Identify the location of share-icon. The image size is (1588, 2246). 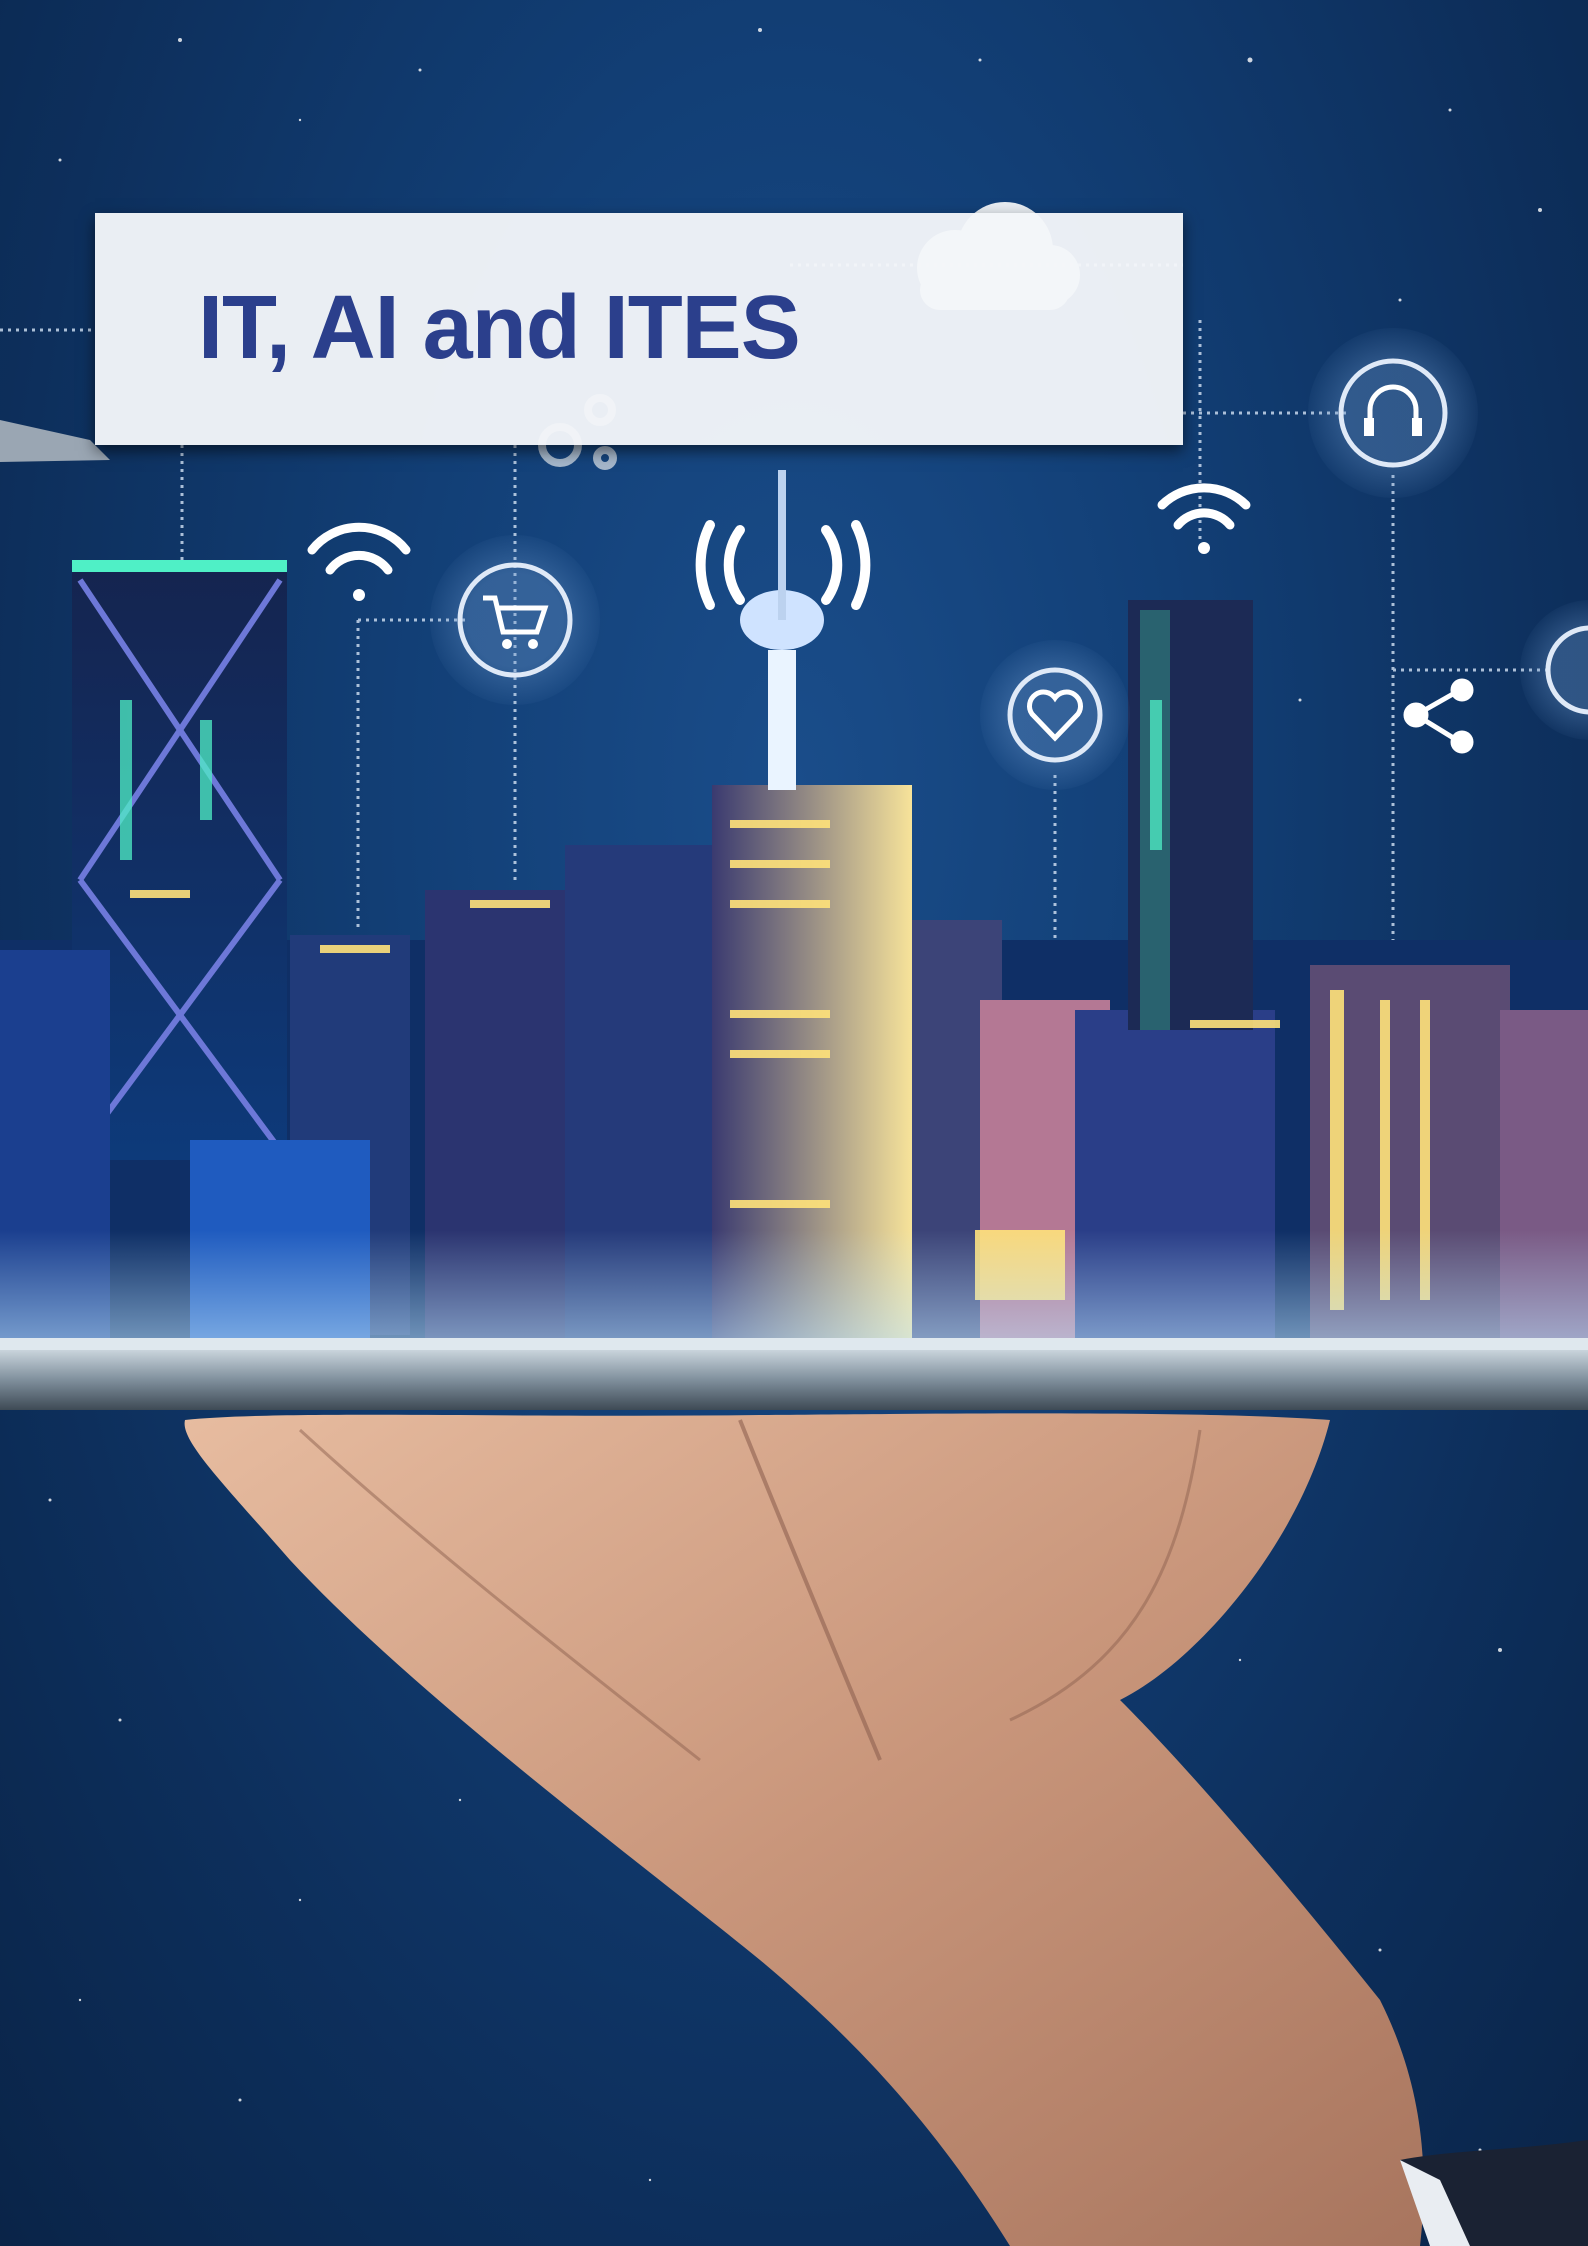
(1438, 716).